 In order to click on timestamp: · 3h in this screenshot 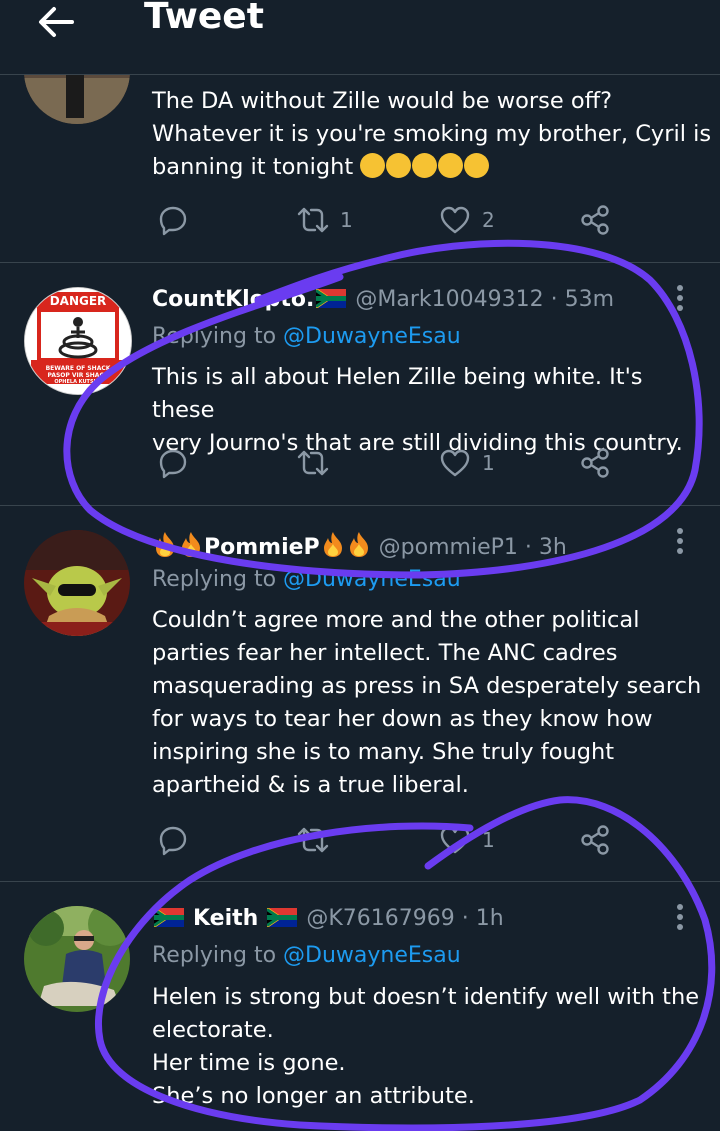, I will do `click(546, 547)`.